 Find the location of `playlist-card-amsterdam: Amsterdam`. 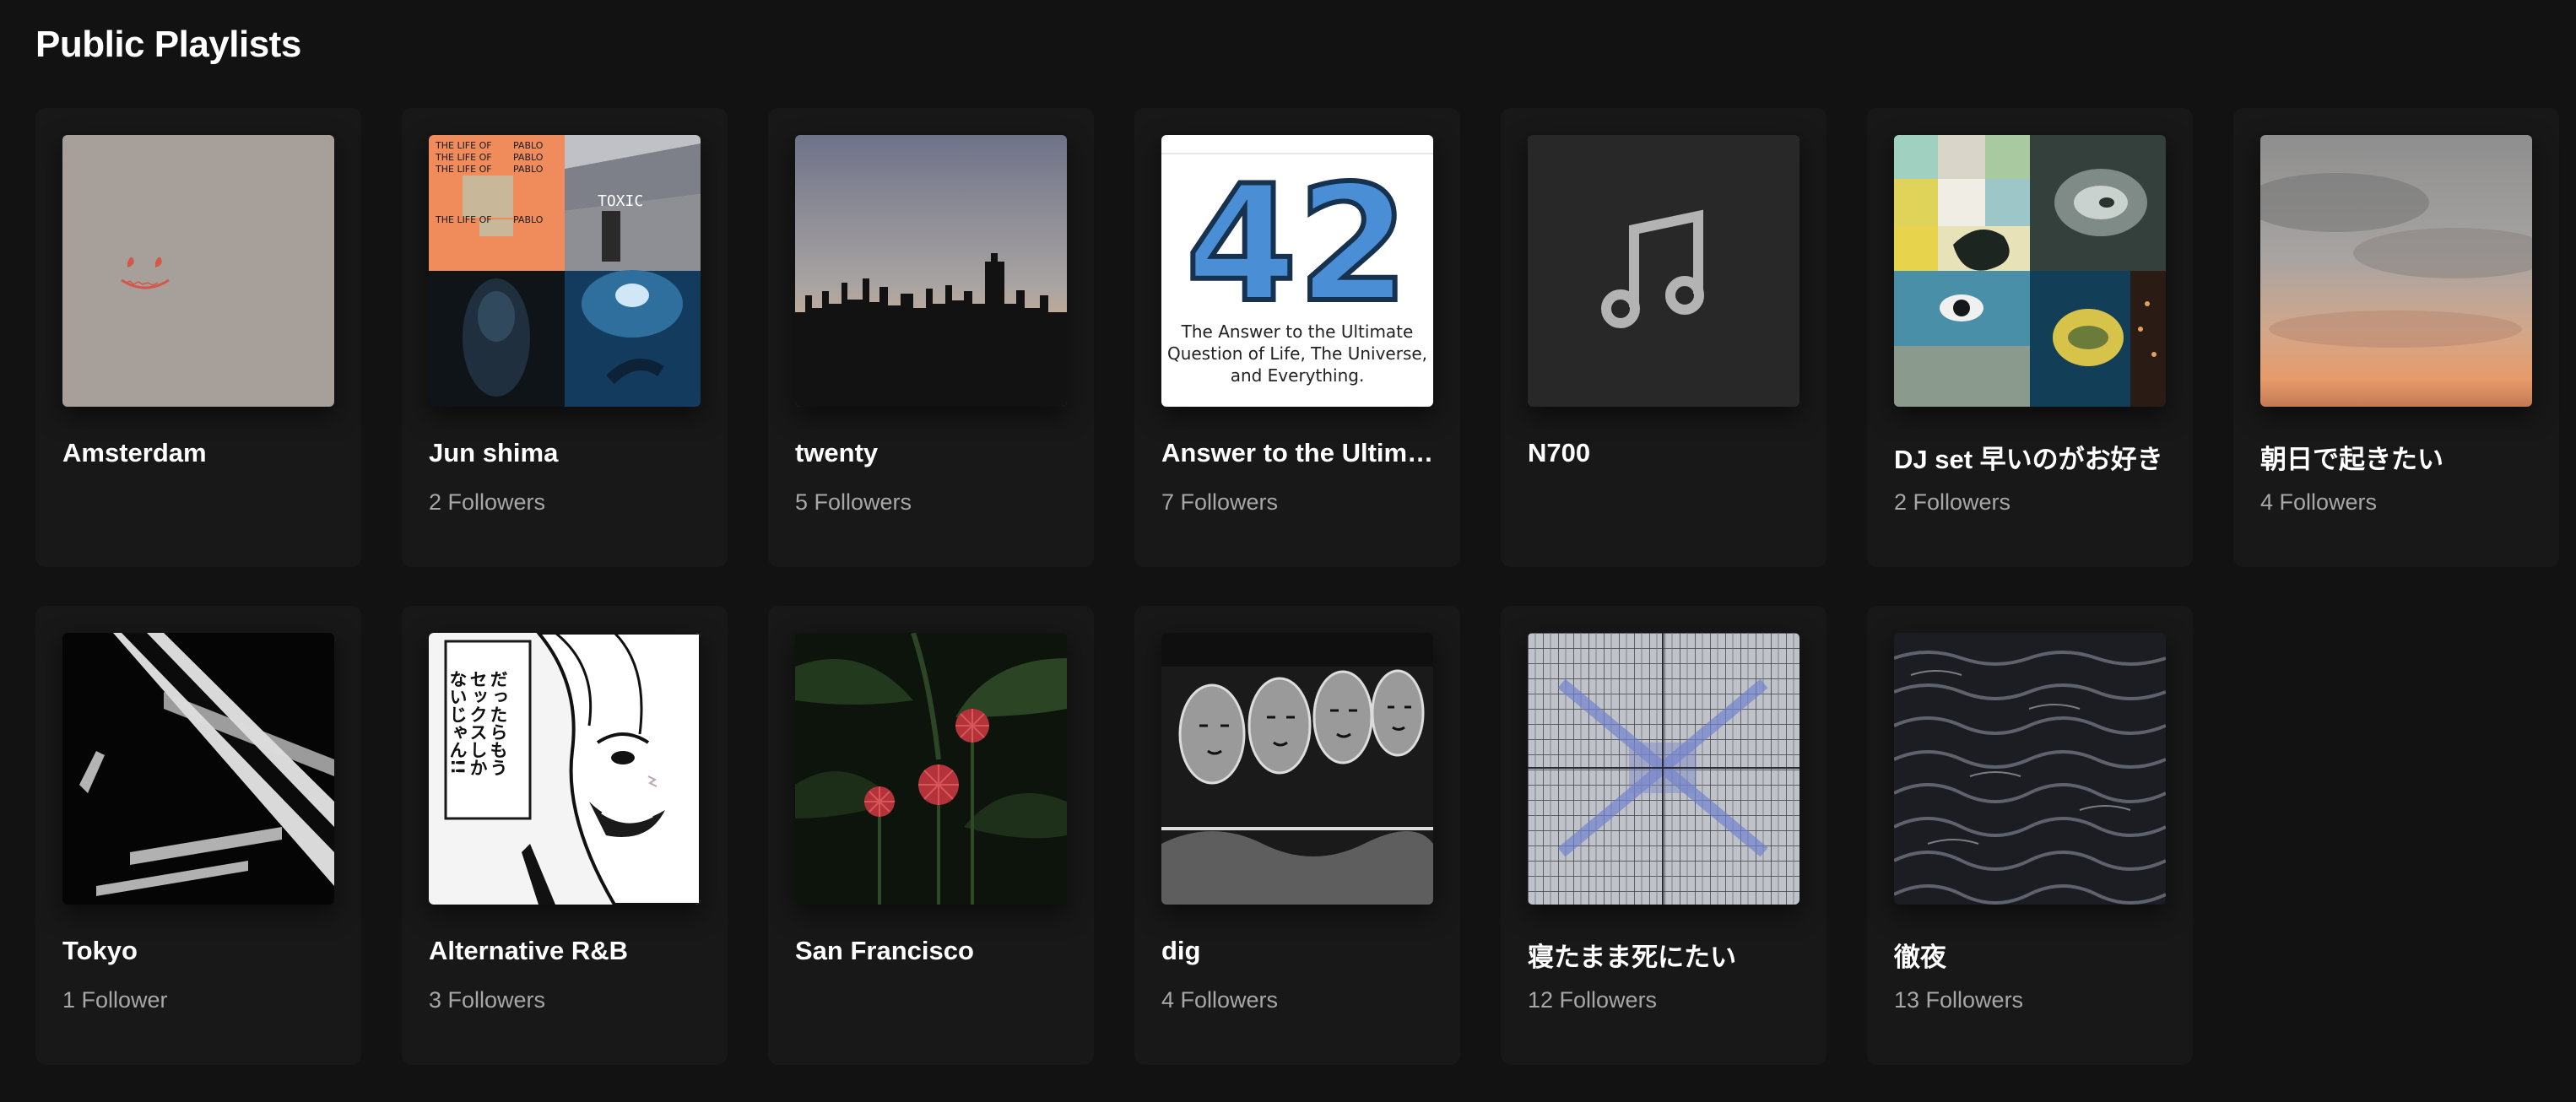

playlist-card-amsterdam: Amsterdam is located at coordinates (198, 337).